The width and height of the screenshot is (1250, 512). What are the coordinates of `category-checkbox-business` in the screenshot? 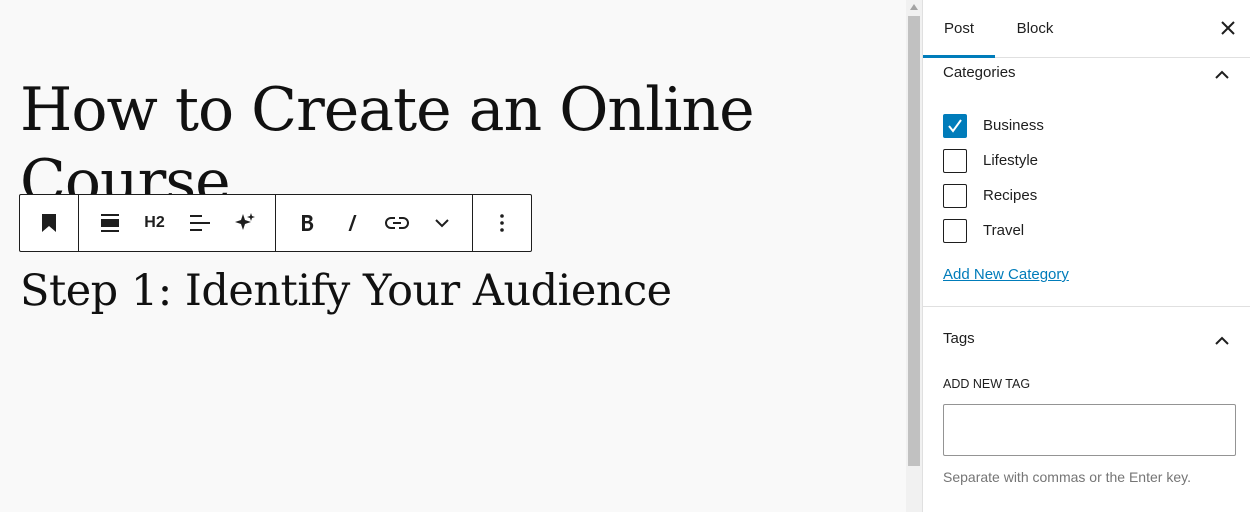 It's located at (955, 125).